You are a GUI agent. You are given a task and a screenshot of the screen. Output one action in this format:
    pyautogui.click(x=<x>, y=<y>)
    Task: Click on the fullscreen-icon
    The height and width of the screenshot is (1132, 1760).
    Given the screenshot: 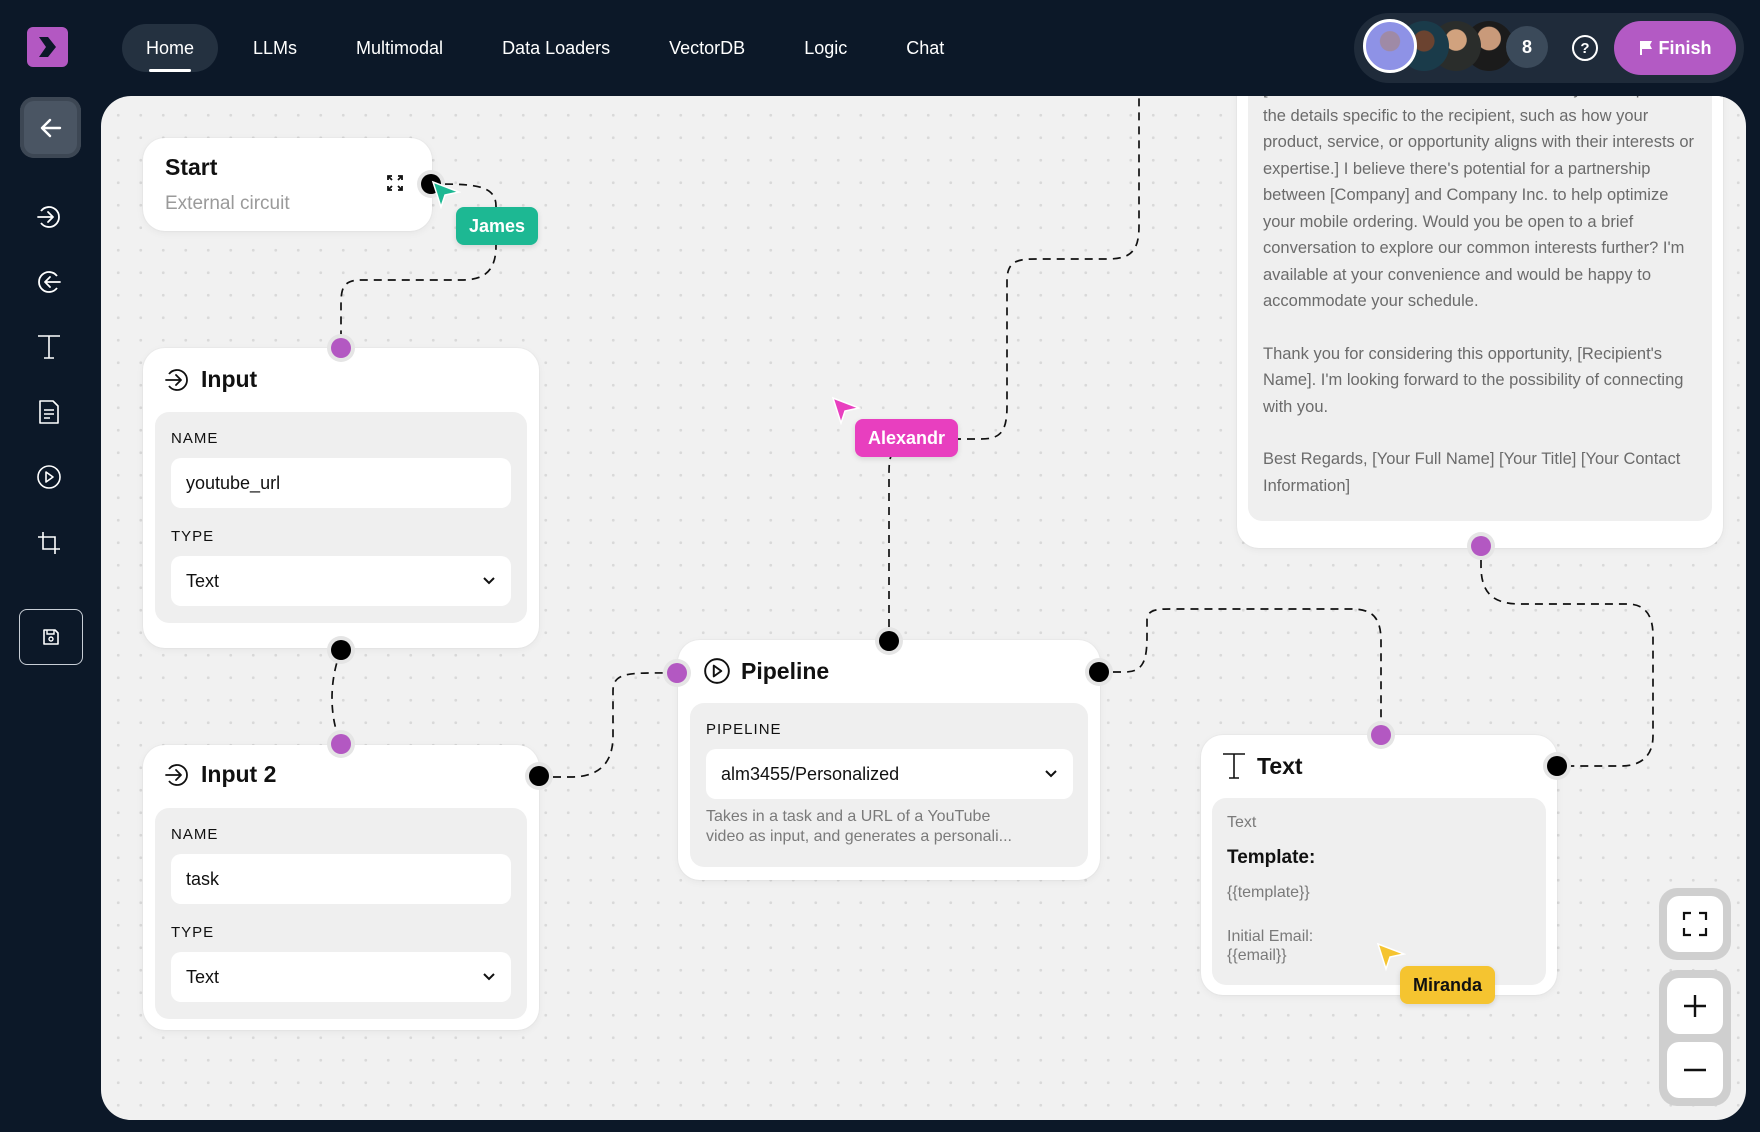 What is the action you would take?
    pyautogui.click(x=1695, y=924)
    